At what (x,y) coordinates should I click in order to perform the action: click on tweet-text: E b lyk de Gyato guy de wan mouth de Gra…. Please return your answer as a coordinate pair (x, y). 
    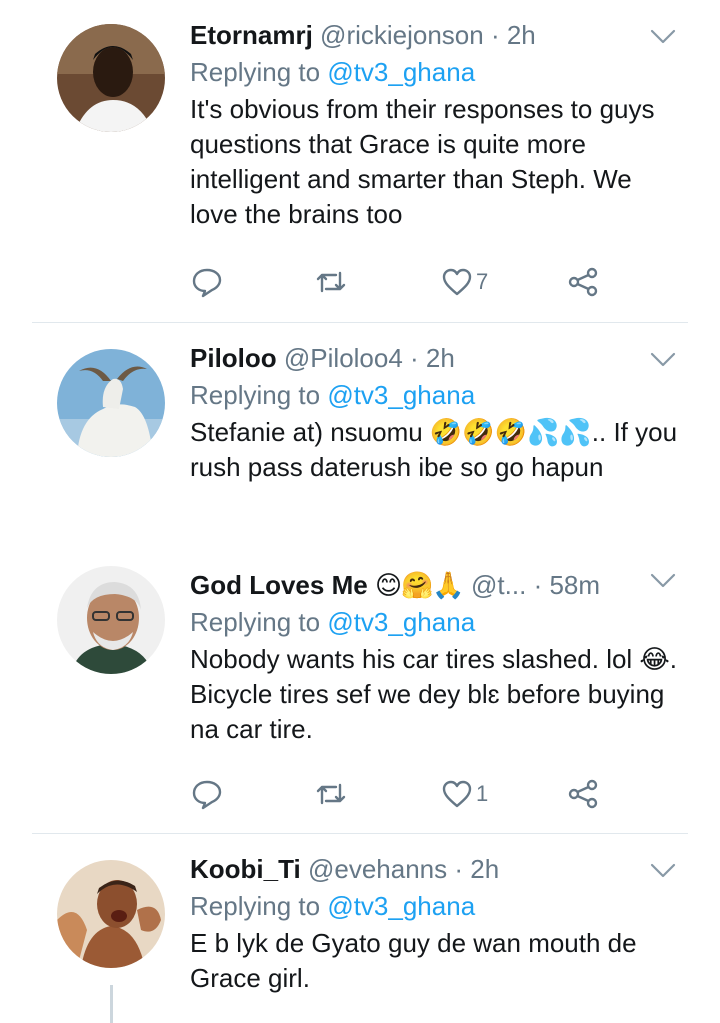
    Looking at the image, I should click on (413, 960).